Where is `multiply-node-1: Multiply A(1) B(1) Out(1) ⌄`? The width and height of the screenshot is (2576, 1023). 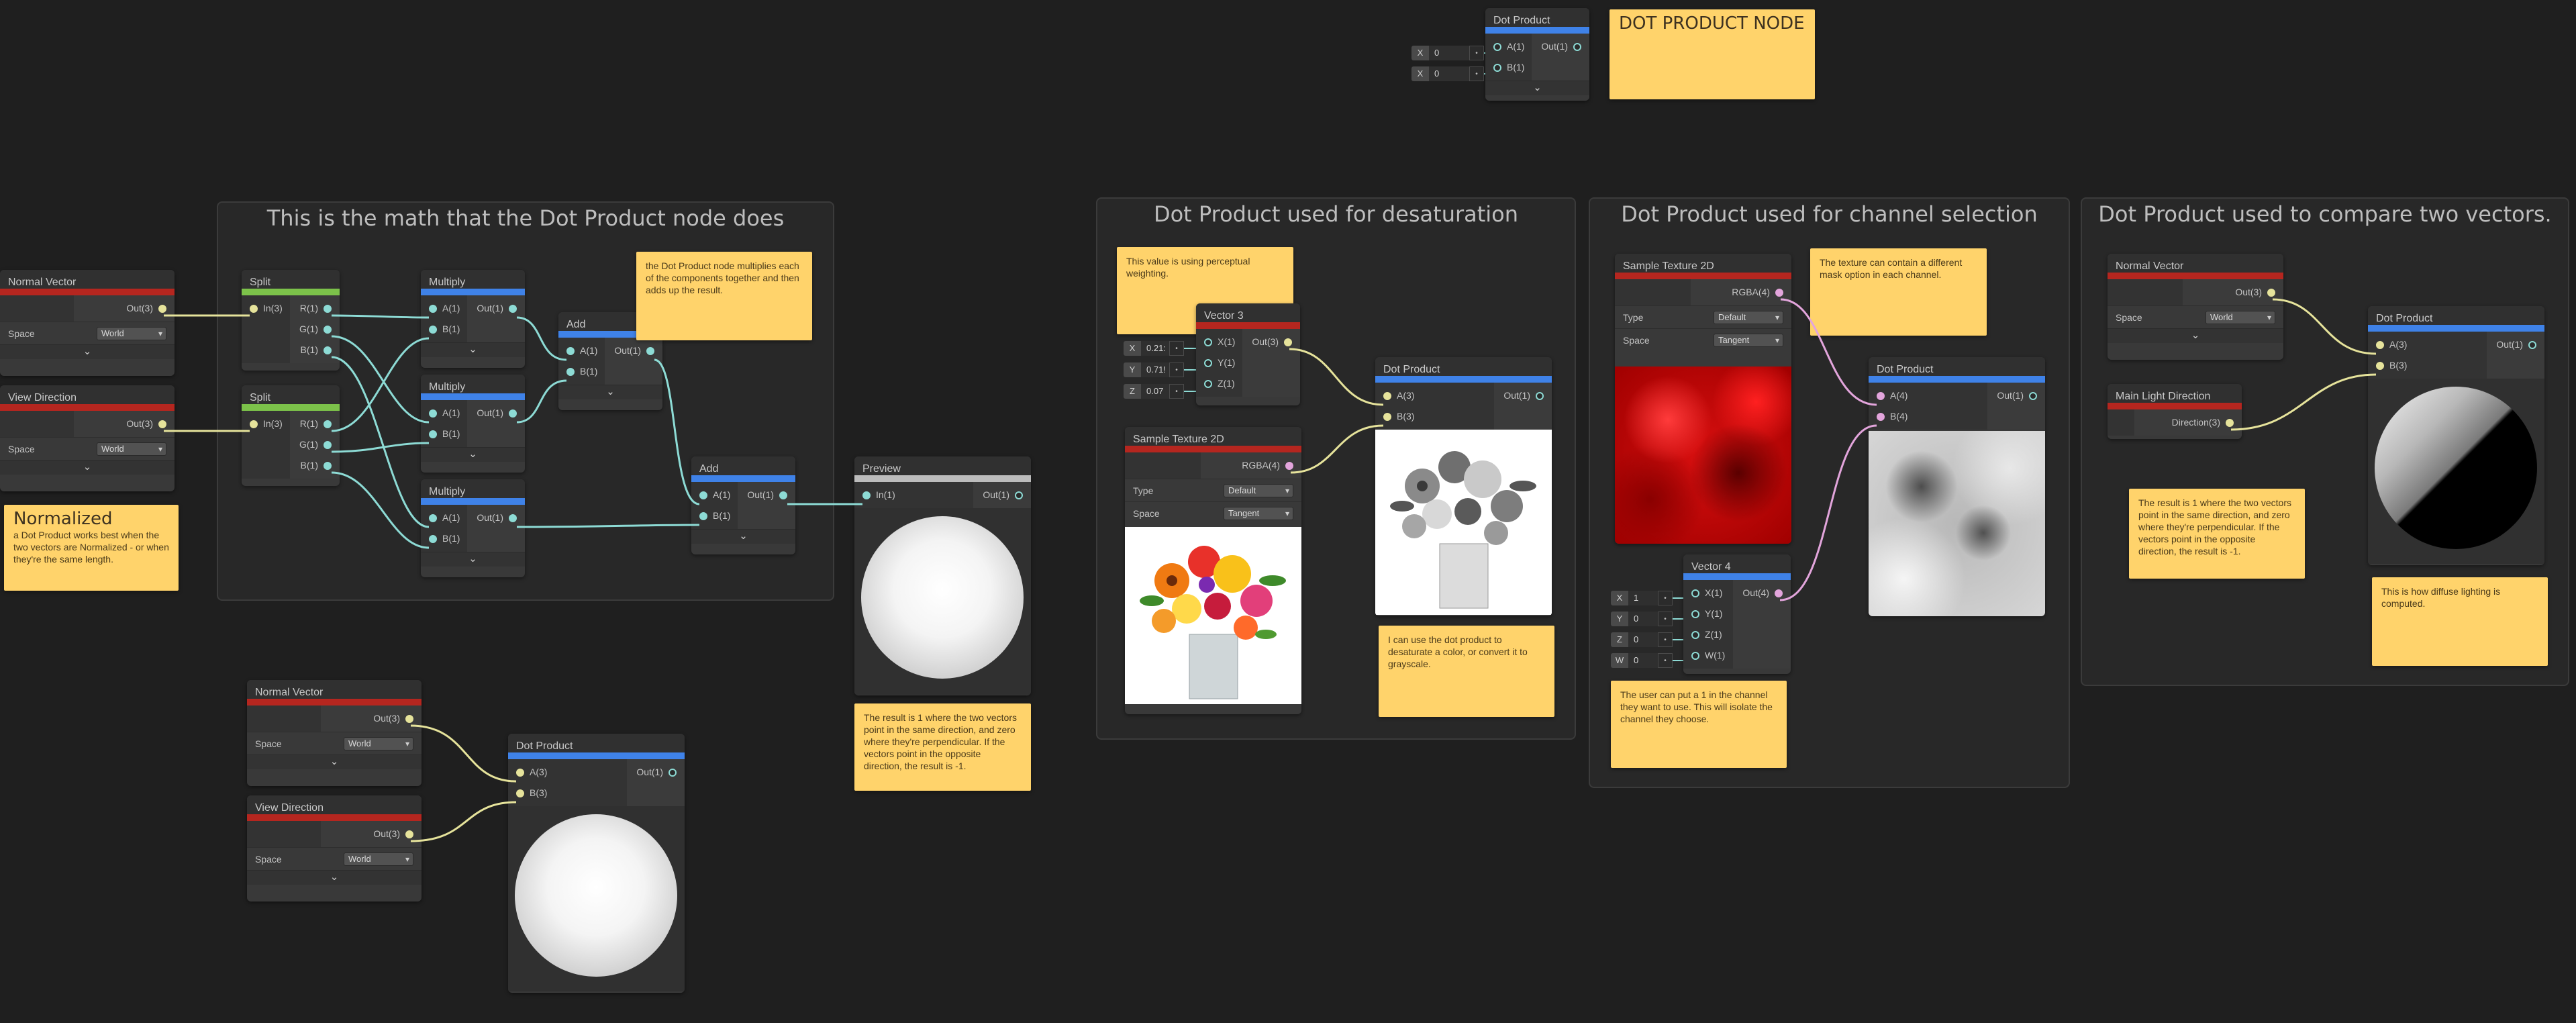
multiply-node-1: Multiply A(1) B(1) Out(1) ⌄ is located at coordinates (473, 319).